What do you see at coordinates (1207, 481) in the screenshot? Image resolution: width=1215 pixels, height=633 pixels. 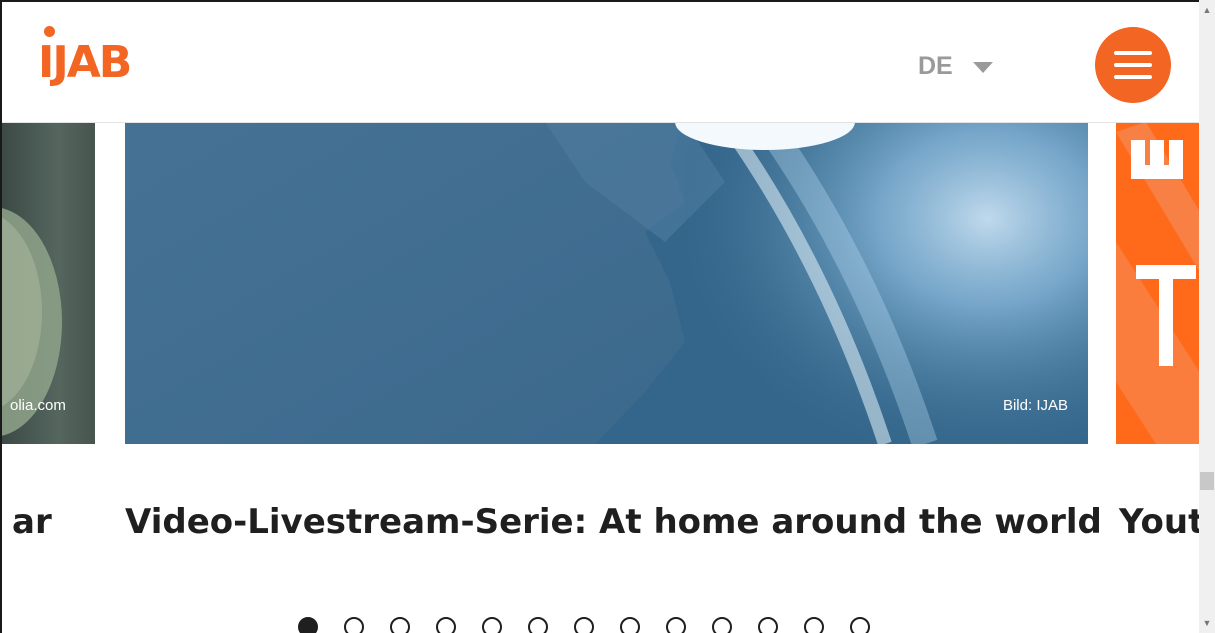 I see `scroll-thumb` at bounding box center [1207, 481].